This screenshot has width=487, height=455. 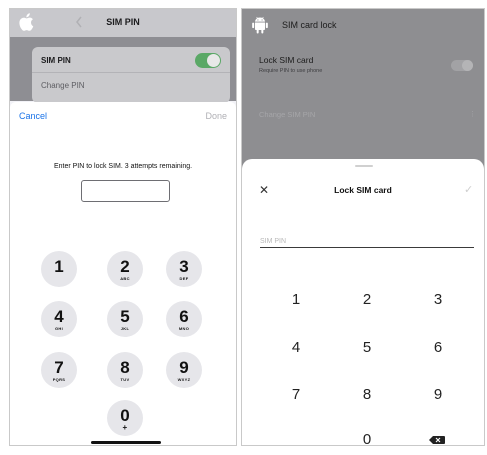 What do you see at coordinates (184, 278) in the screenshot?
I see `key-letters: DEF` at bounding box center [184, 278].